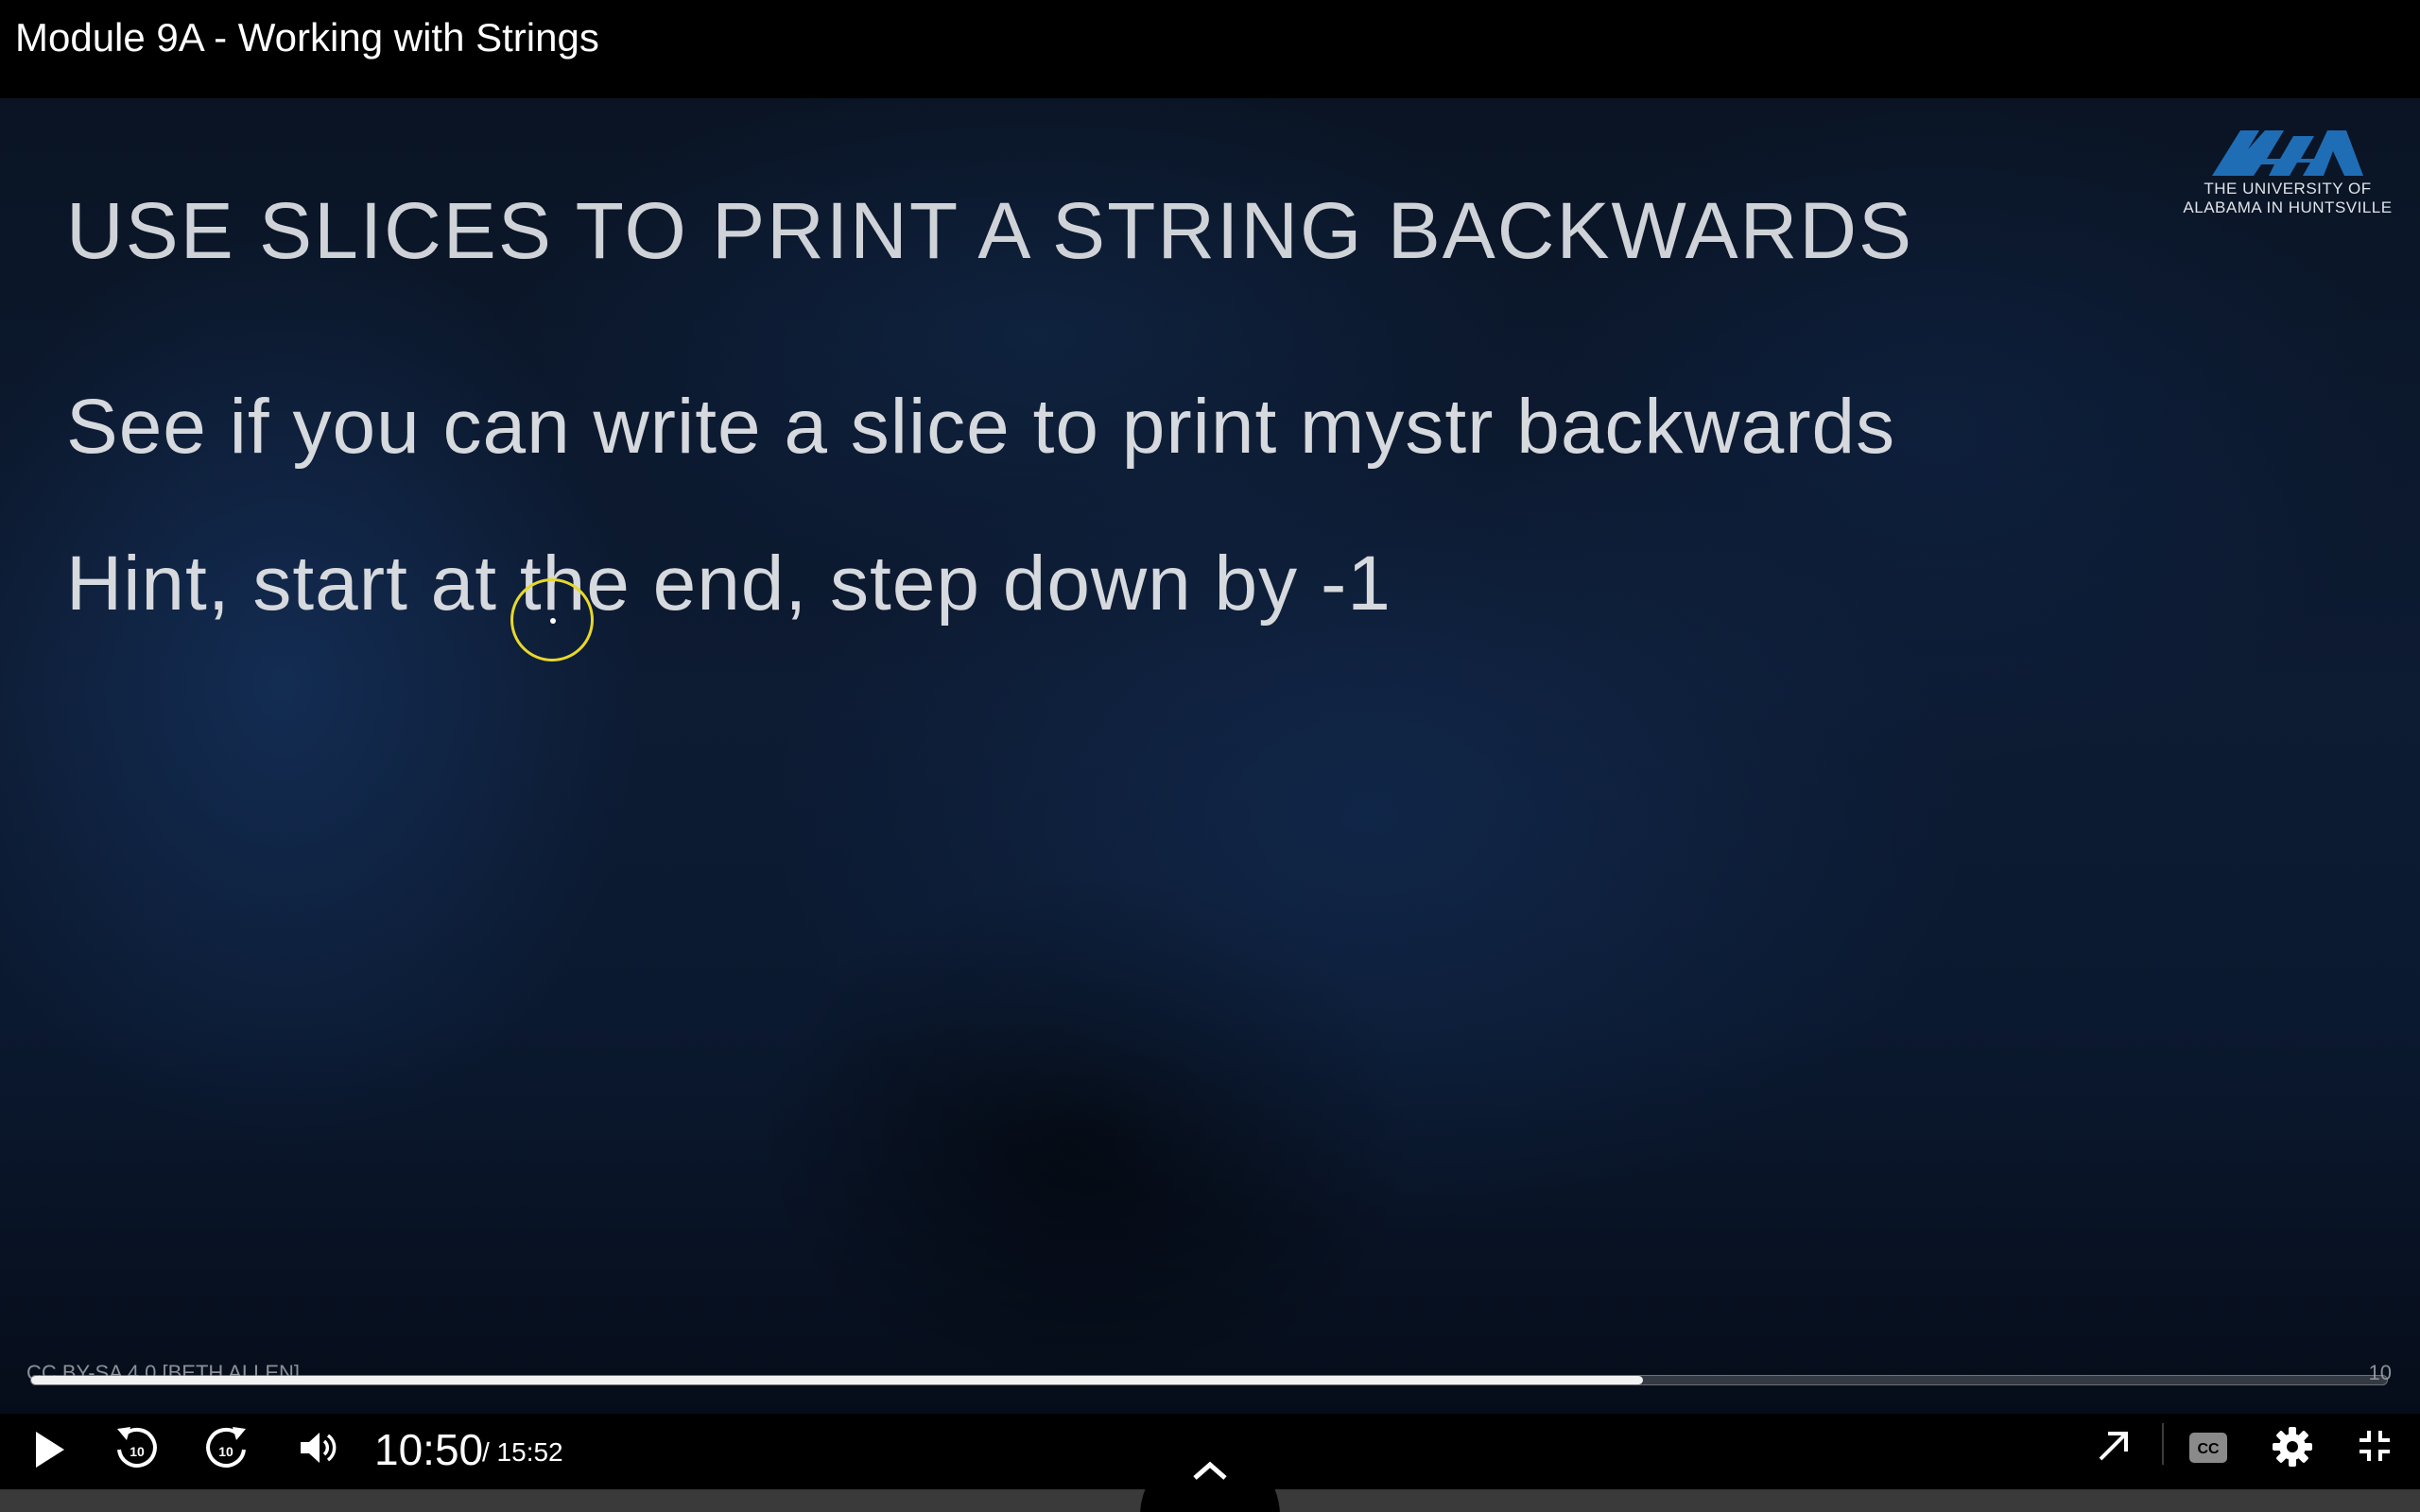 The width and height of the screenshot is (2420, 1512). What do you see at coordinates (522, 1452) in the screenshot?
I see `total-time: / 15:52` at bounding box center [522, 1452].